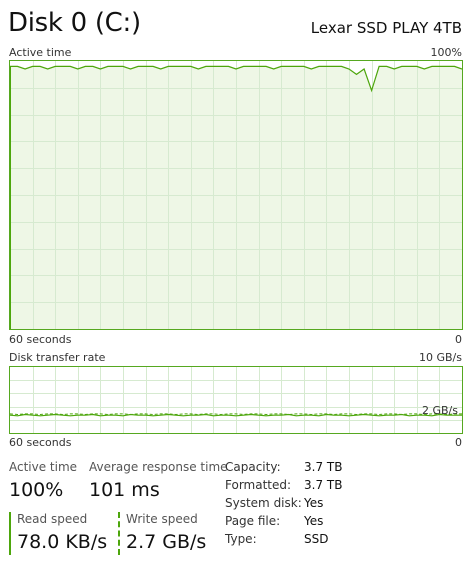 Image resolution: width=472 pixels, height=562 pixels. What do you see at coordinates (300, 523) in the screenshot?
I see `property-row: Page file: Yes` at bounding box center [300, 523].